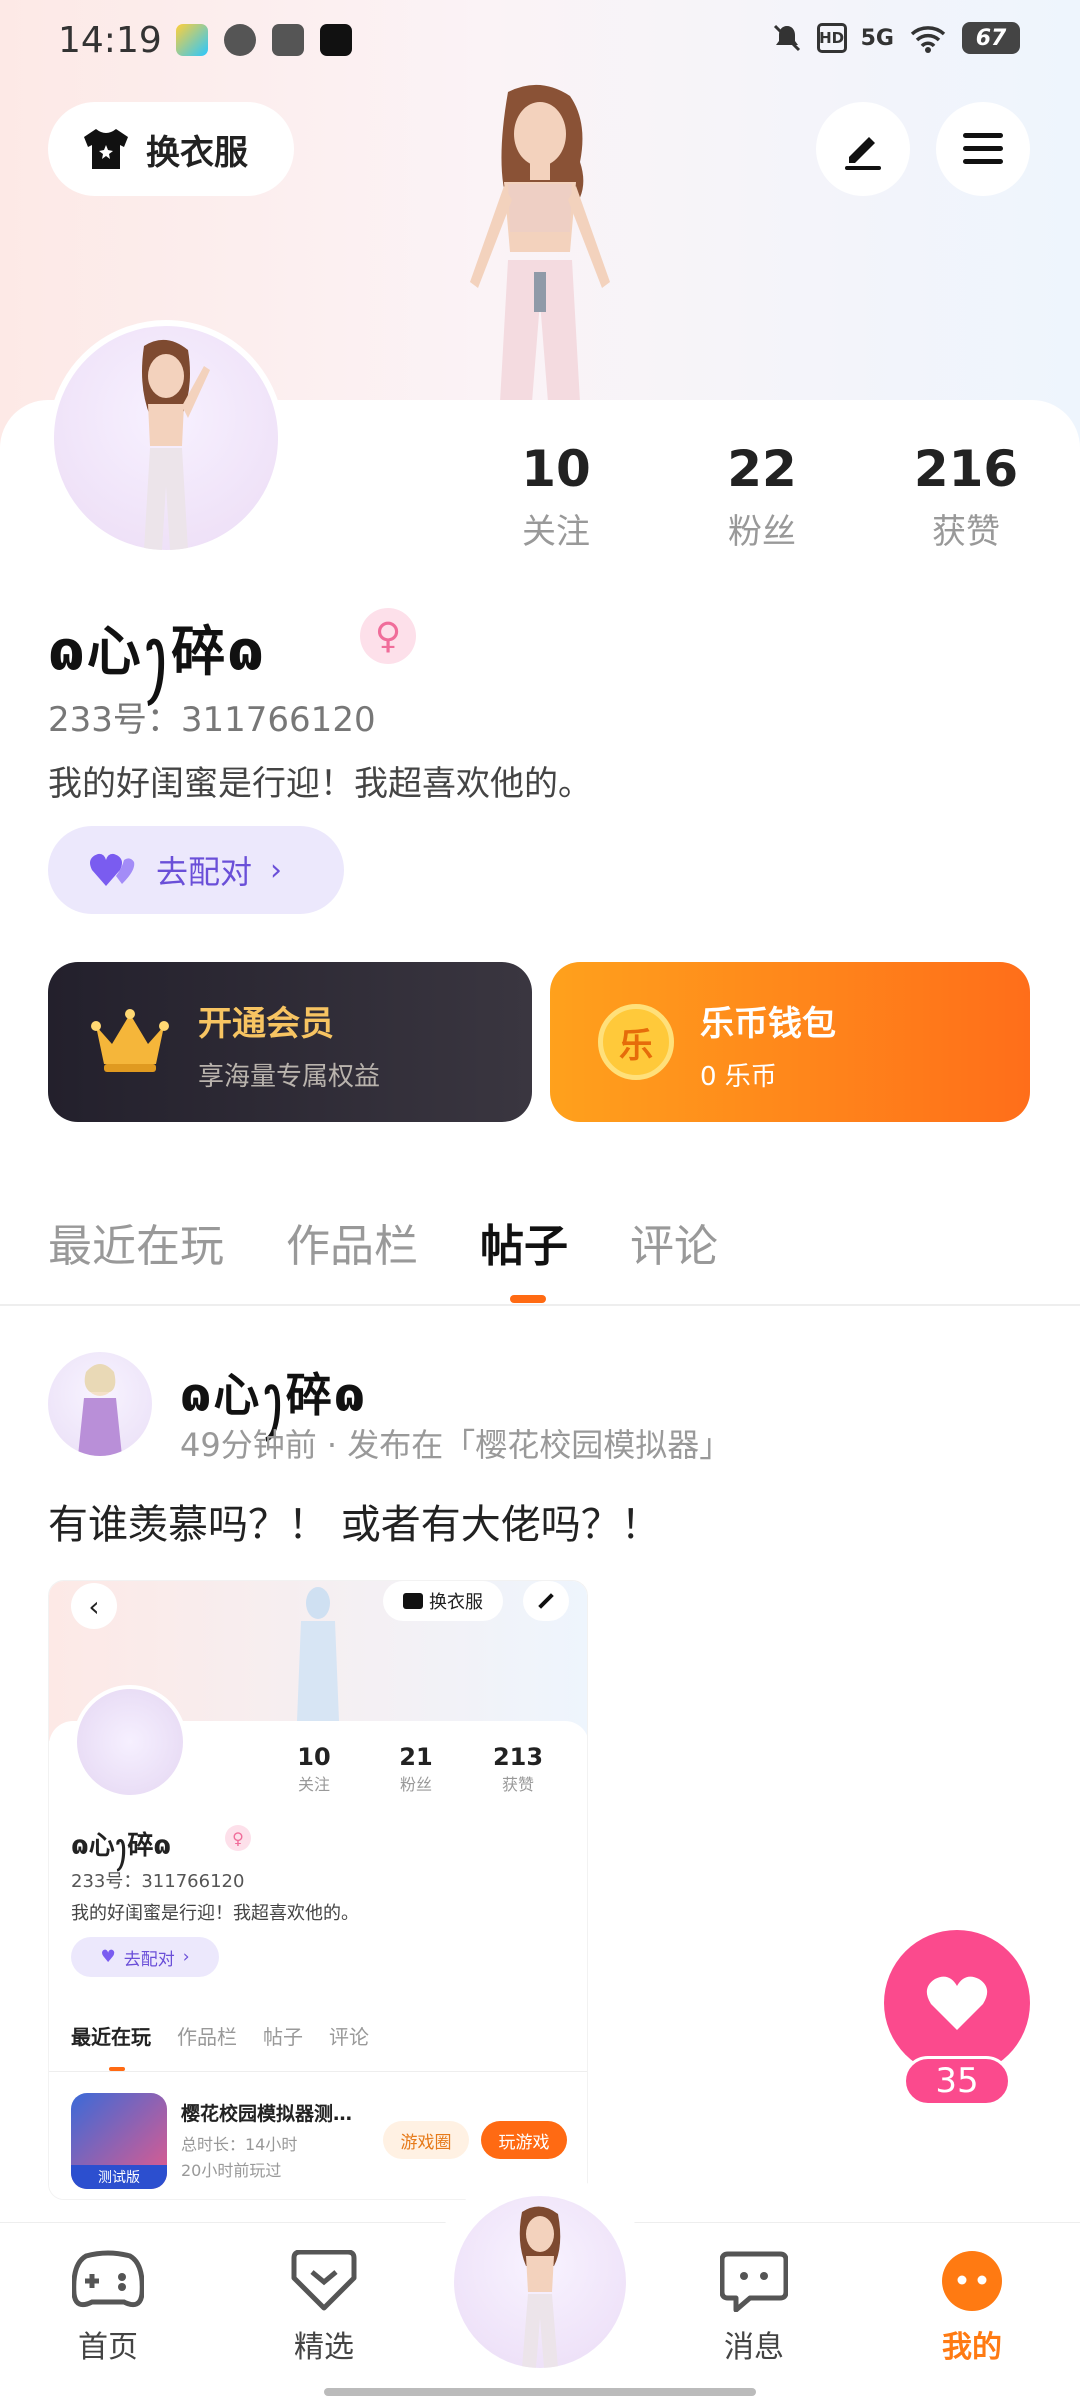 Image resolution: width=1080 pixels, height=2400 pixels. What do you see at coordinates (324, 2347) in the screenshot?
I see `nav-label: 精选` at bounding box center [324, 2347].